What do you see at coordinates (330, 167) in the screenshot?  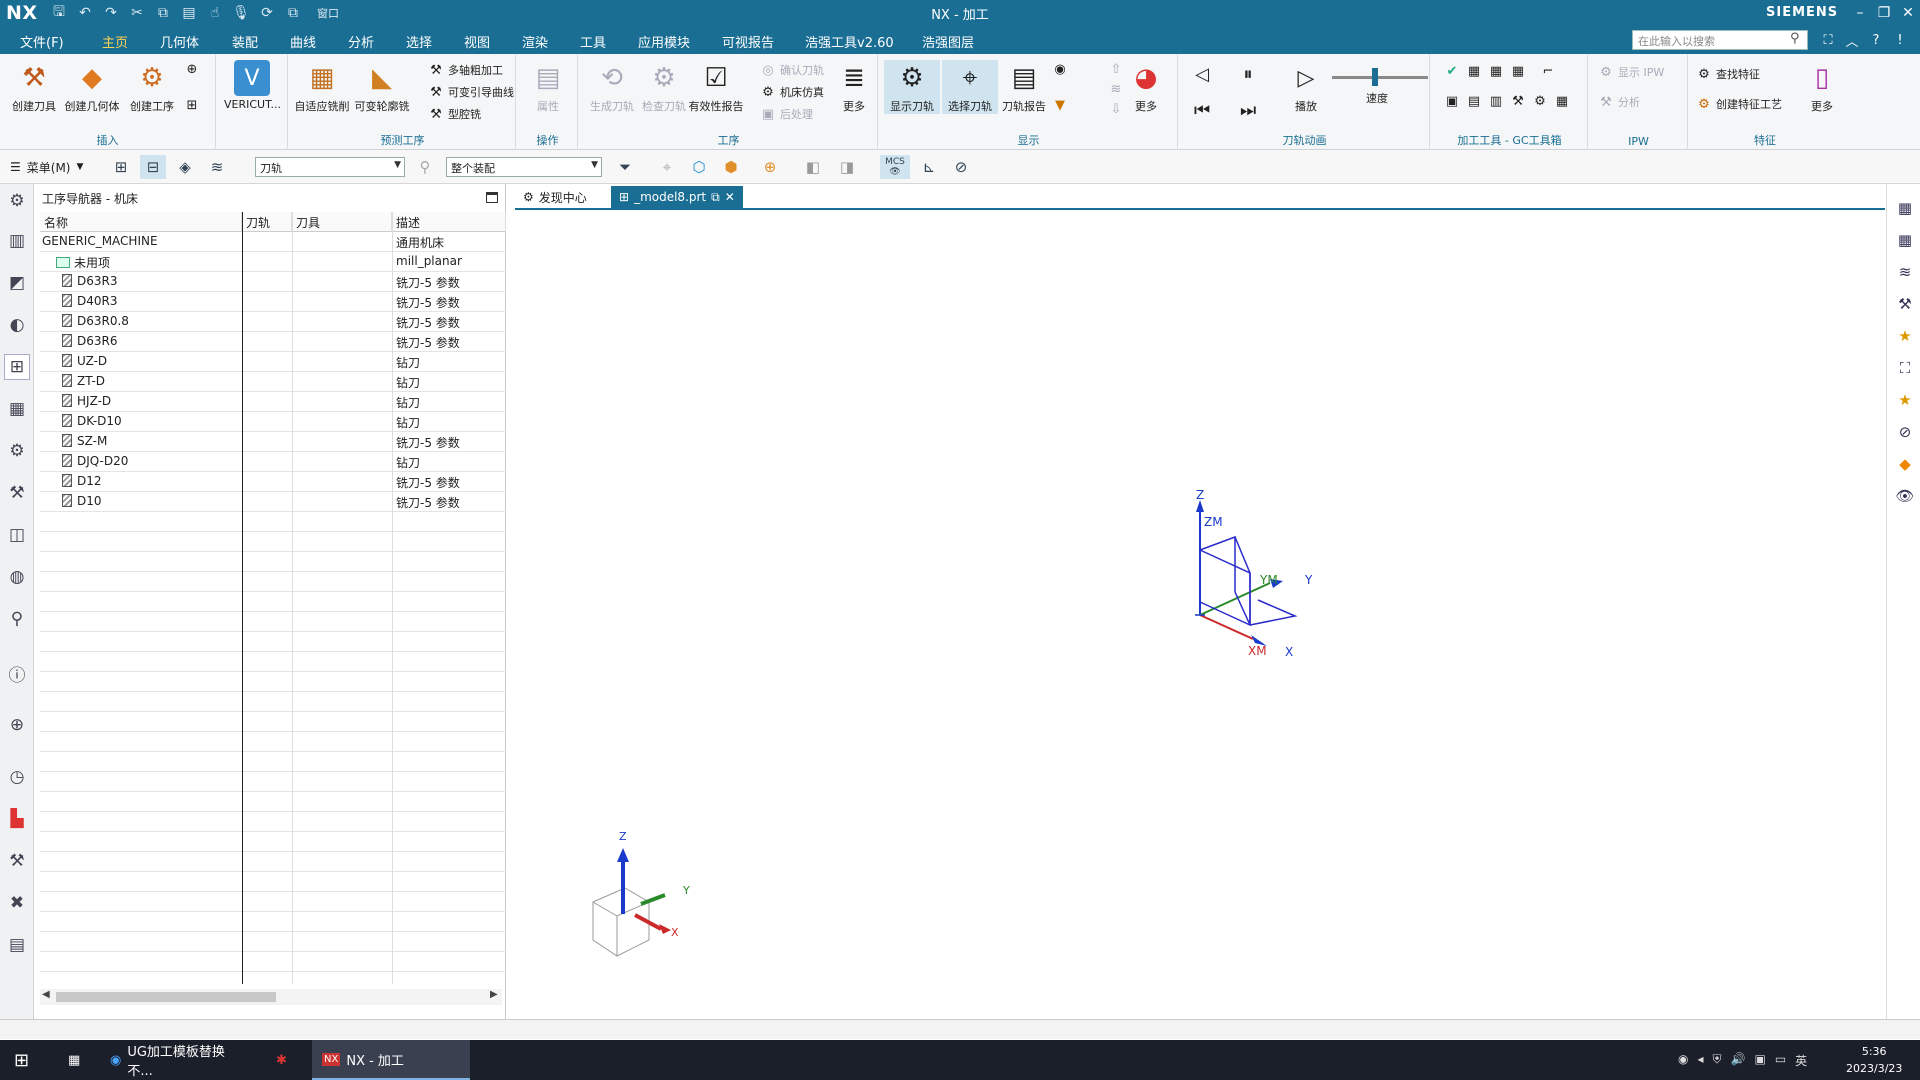 I see `type-filter-combo: 刀轨 ▼` at bounding box center [330, 167].